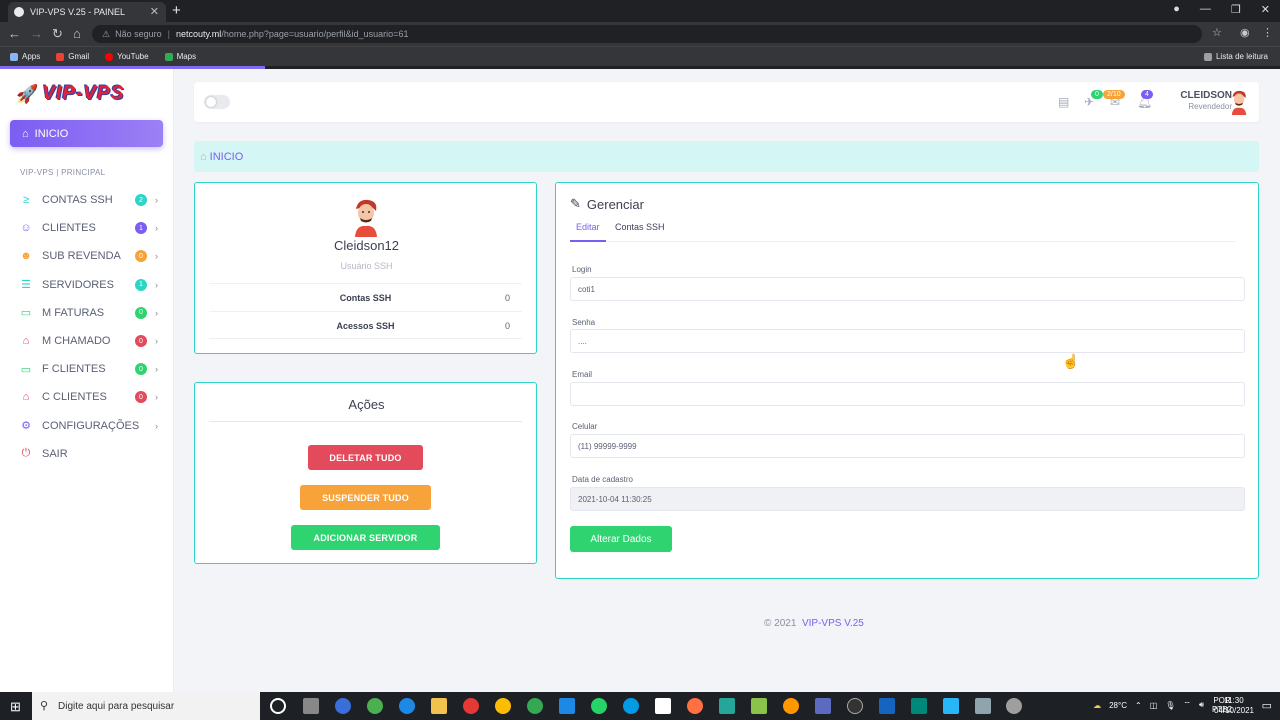 The width and height of the screenshot is (1280, 720). I want to click on count-badge: 0, so click(141, 341).